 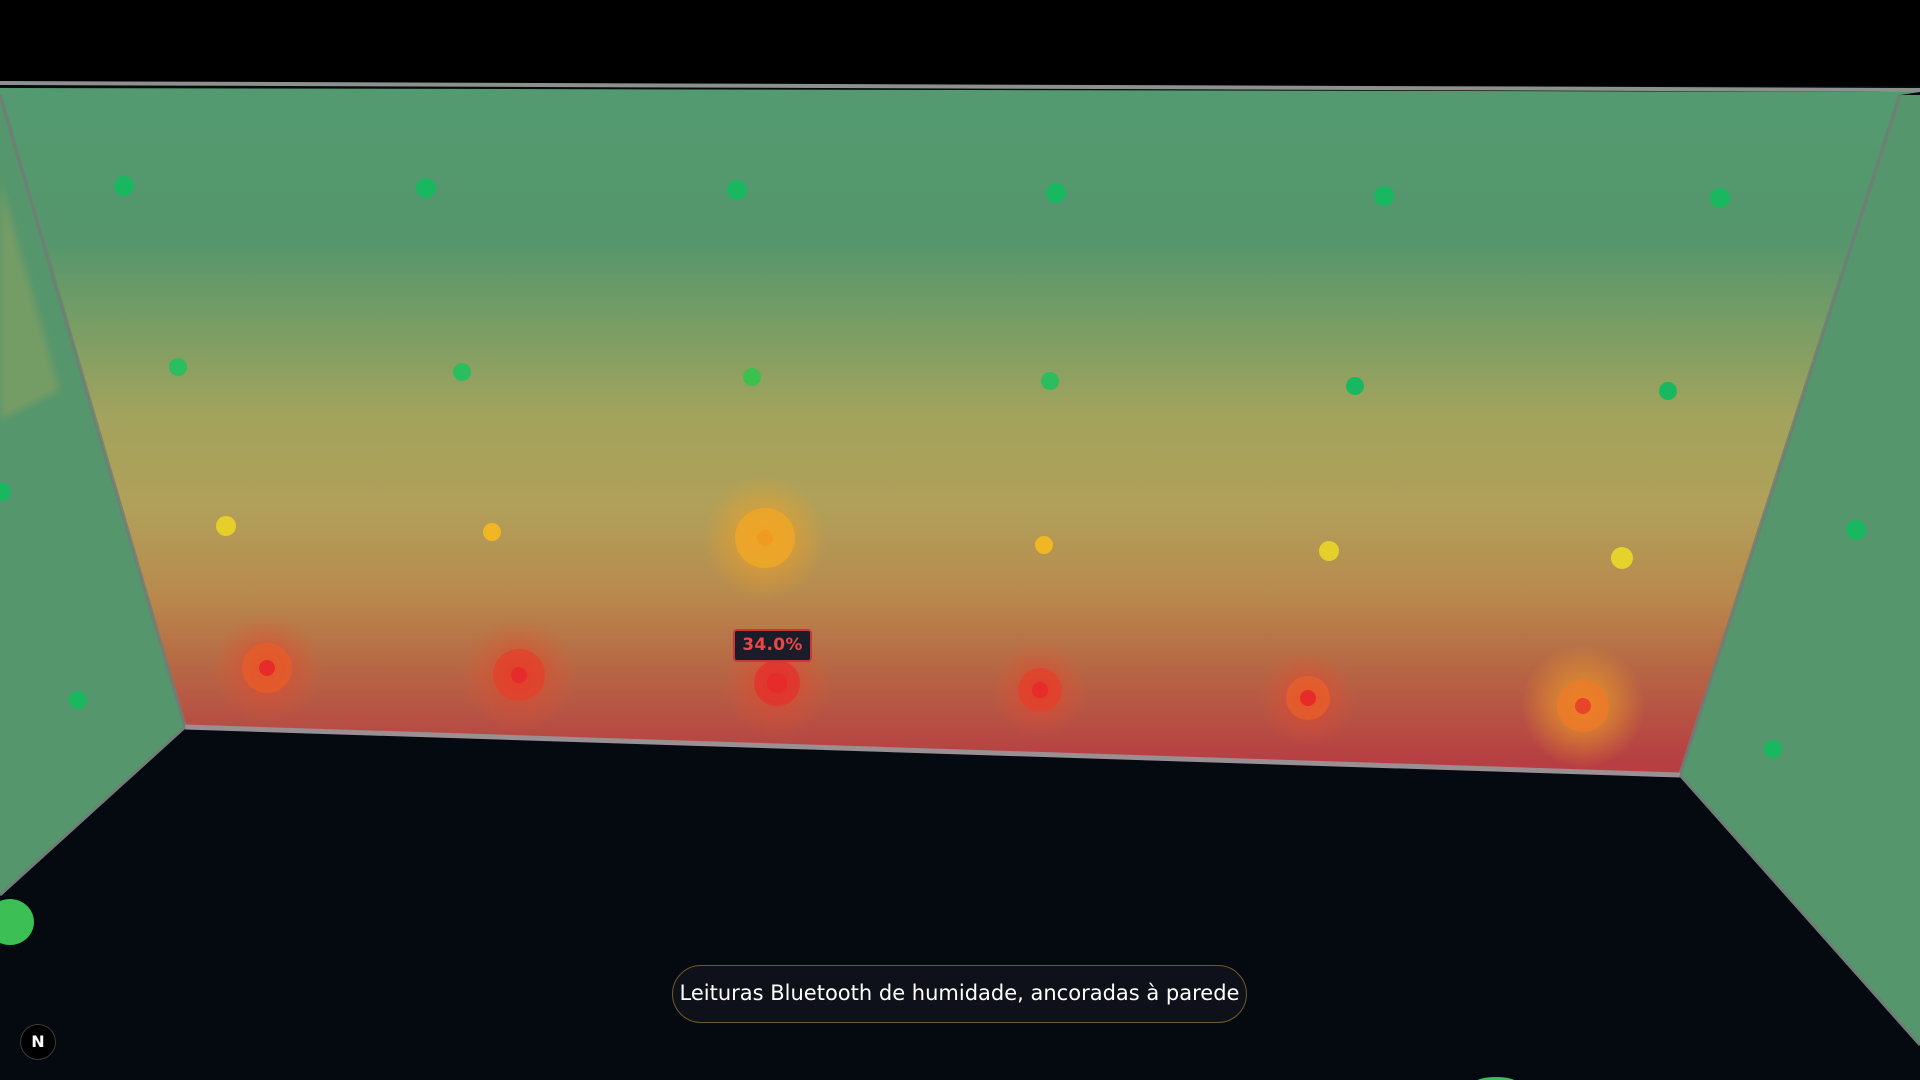 I want to click on humidity-value-tooltip: 34.0%, so click(x=772, y=645).